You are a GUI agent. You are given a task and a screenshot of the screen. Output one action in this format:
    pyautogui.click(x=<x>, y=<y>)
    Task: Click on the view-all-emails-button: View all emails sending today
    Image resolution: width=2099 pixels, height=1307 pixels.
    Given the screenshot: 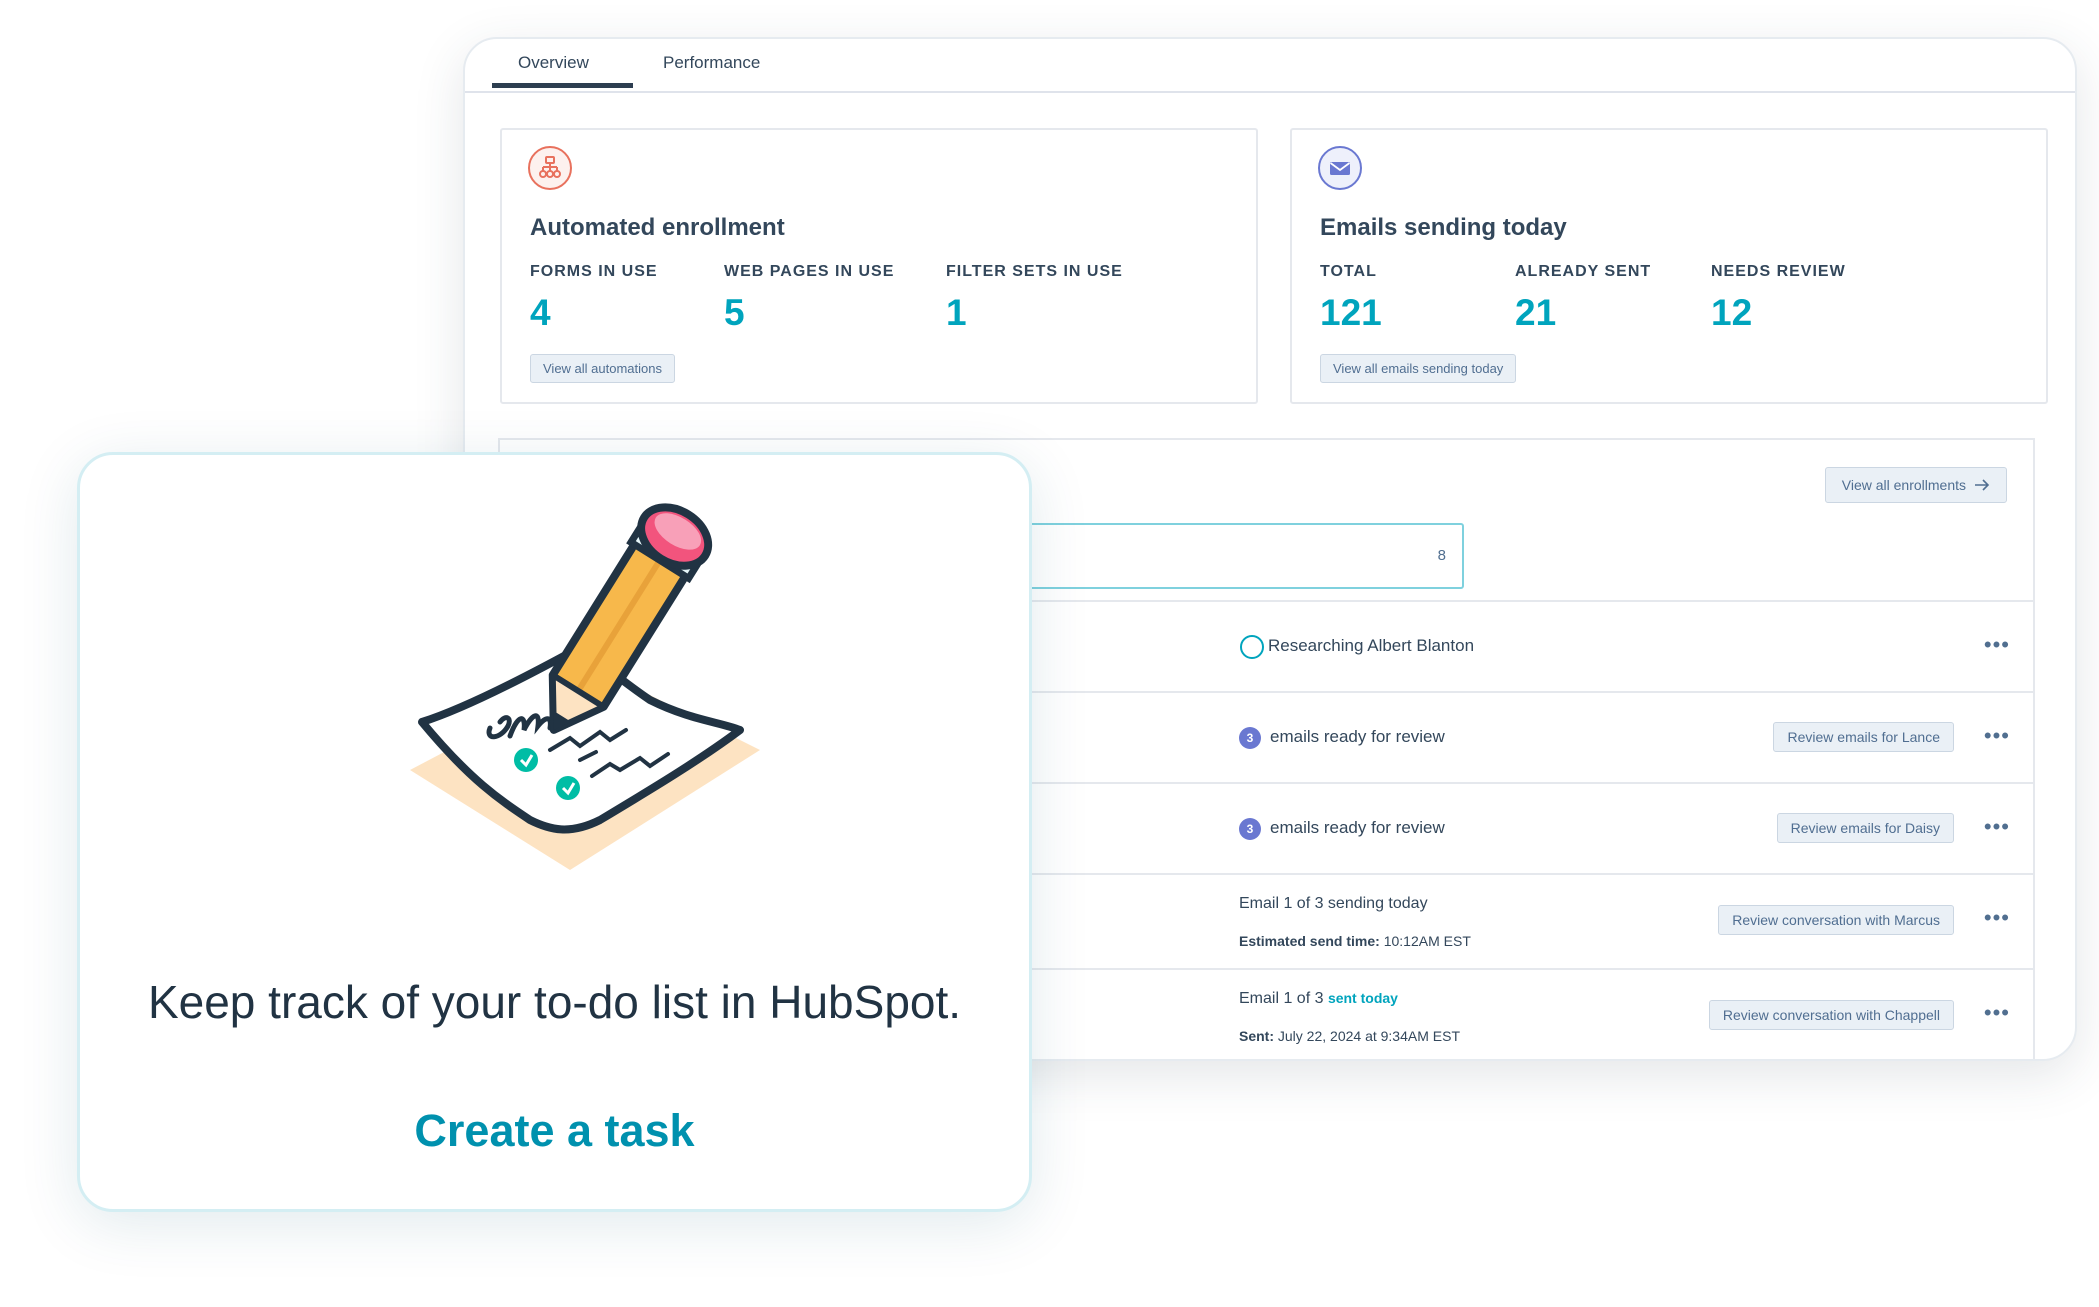 What is the action you would take?
    pyautogui.click(x=1418, y=368)
    